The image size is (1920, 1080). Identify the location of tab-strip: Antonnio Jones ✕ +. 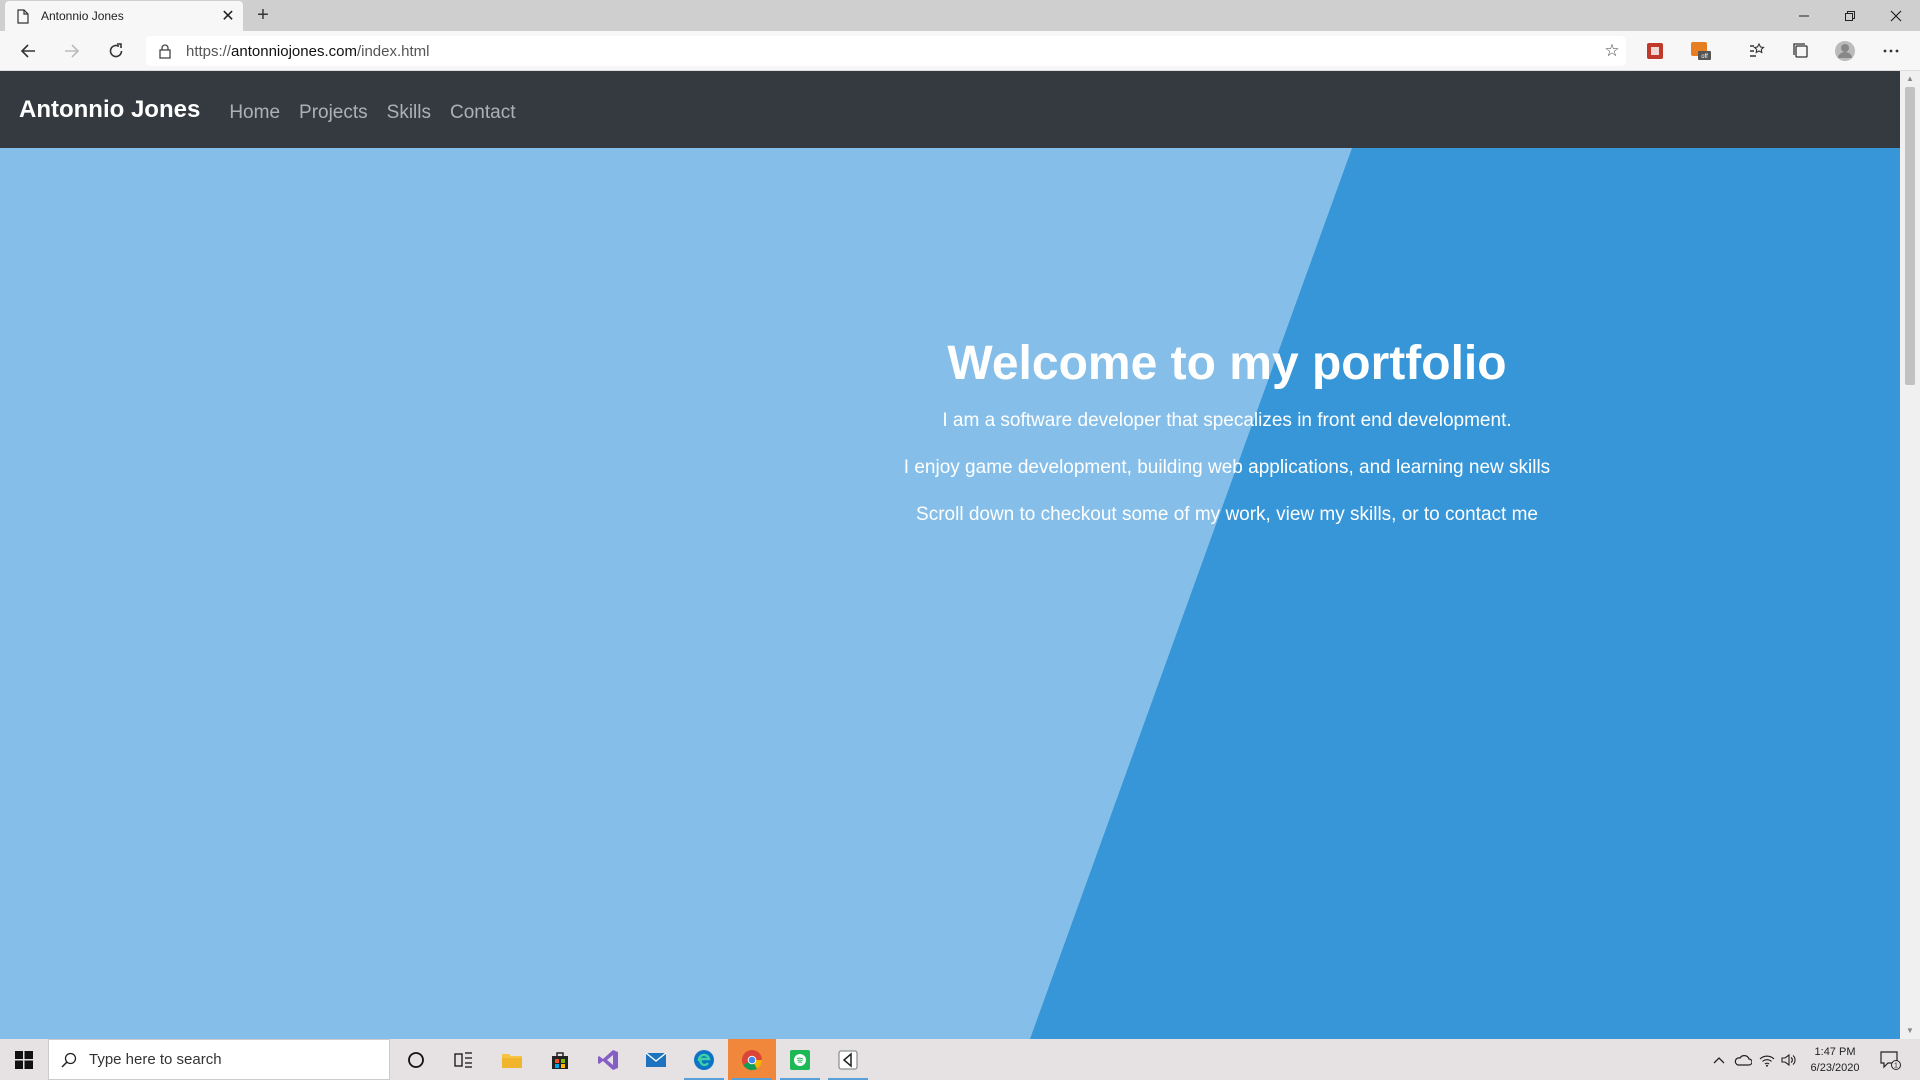
(960, 15).